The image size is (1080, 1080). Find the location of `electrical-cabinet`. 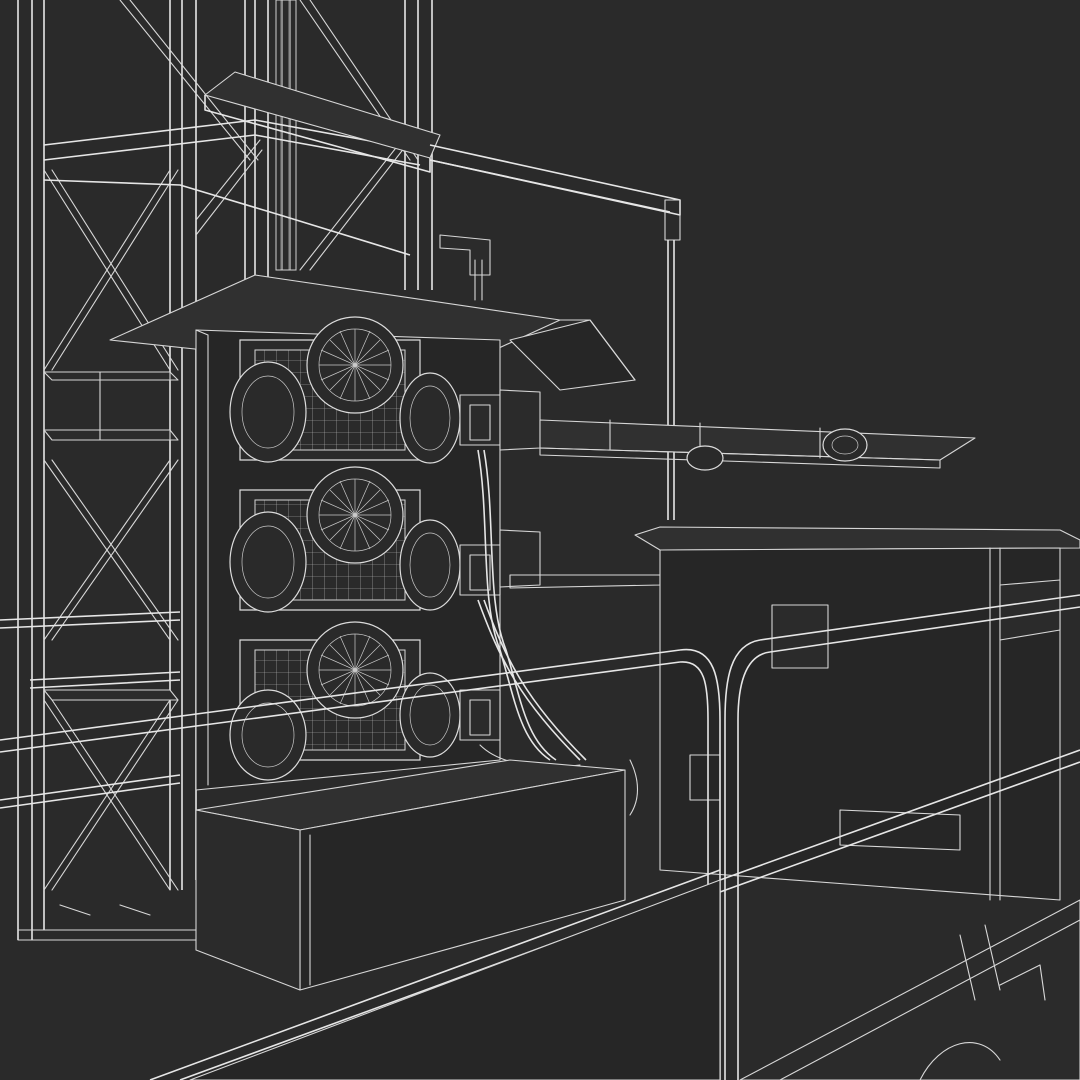

electrical-cabinet is located at coordinates (857, 713).